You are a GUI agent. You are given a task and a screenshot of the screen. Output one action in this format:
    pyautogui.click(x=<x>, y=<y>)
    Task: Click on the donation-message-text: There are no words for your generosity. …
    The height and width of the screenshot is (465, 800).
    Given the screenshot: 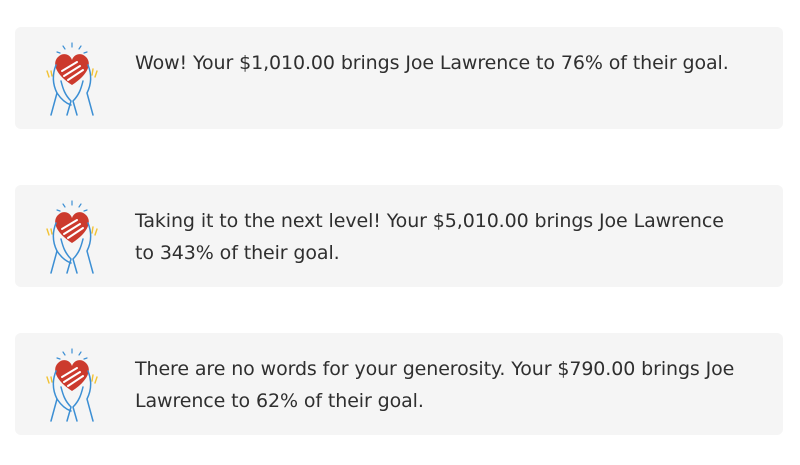 What is the action you would take?
    pyautogui.click(x=435, y=385)
    